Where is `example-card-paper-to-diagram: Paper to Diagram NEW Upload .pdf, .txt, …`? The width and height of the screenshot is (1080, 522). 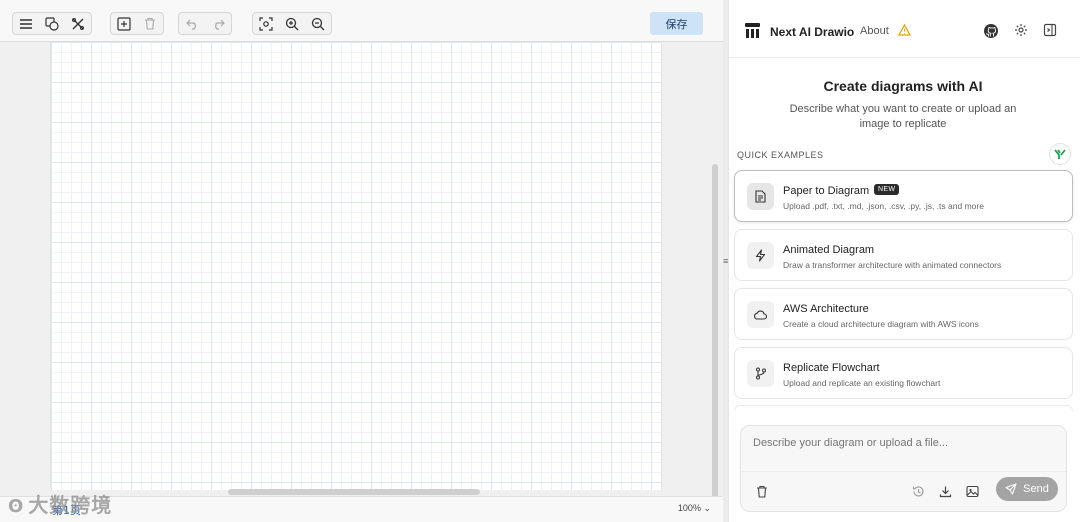 example-card-paper-to-diagram: Paper to Diagram NEW Upload .pdf, .txt, … is located at coordinates (903, 196).